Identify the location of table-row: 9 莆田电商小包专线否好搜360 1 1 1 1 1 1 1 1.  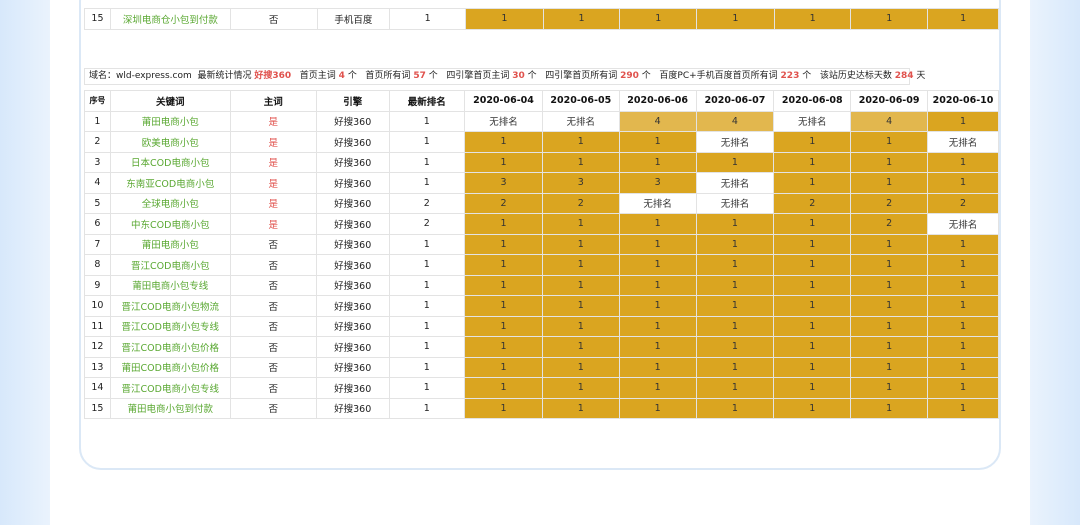
(541, 285).